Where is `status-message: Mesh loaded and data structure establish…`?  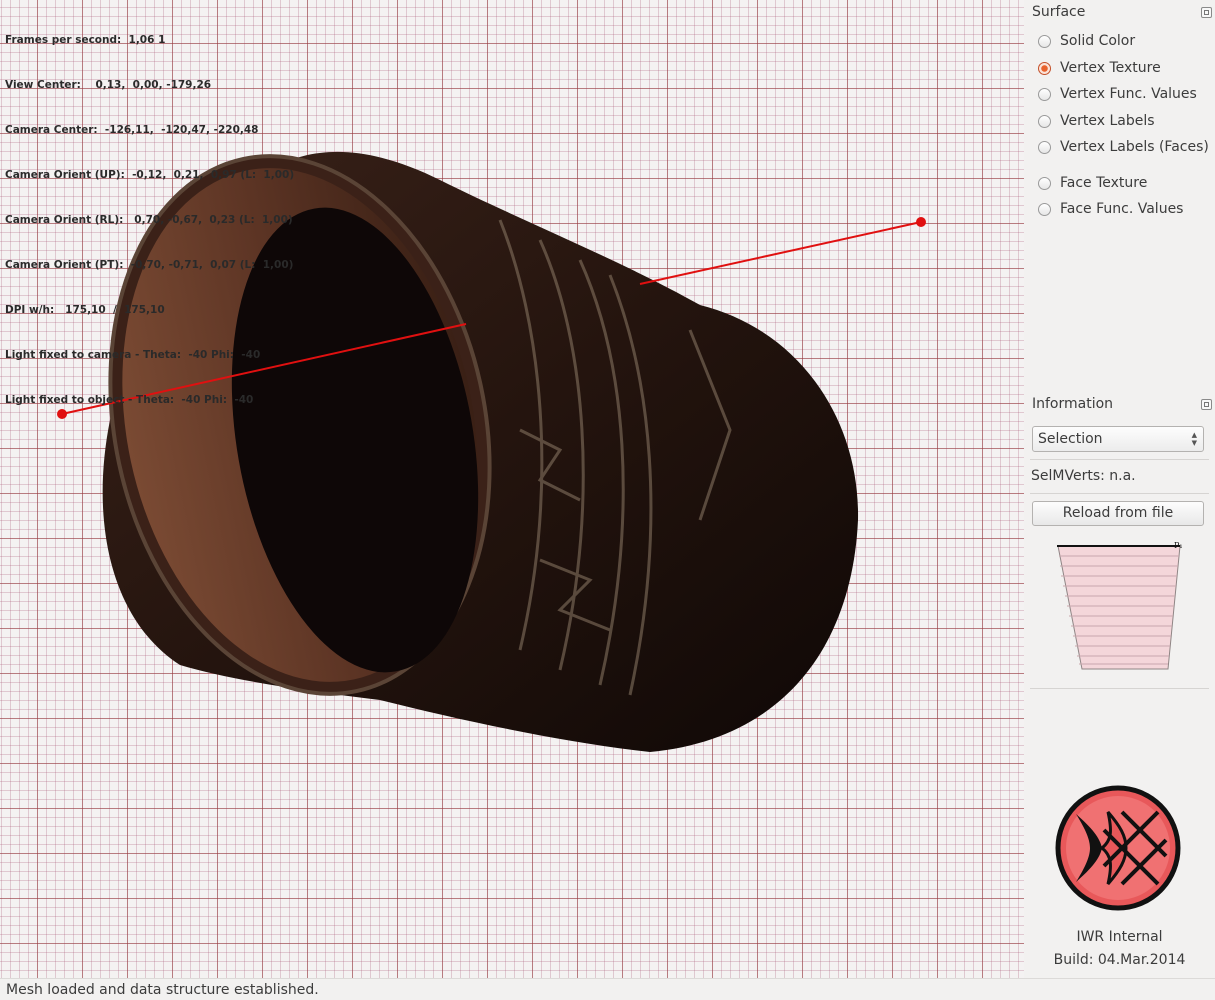
status-message: Mesh loaded and data structure establish… is located at coordinates (162, 990).